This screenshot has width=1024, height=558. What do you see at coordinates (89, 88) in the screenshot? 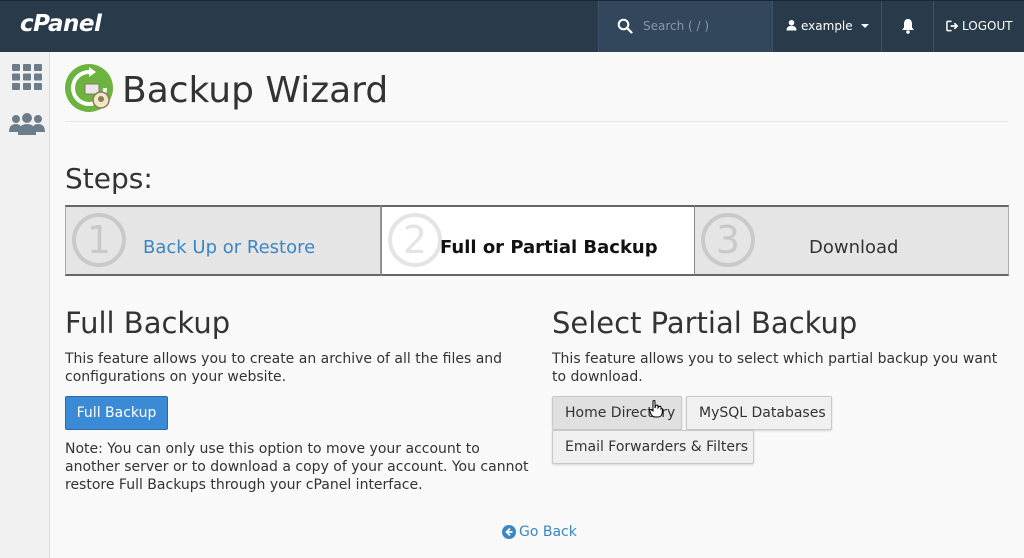
I see `backup-wizard-icon` at bounding box center [89, 88].